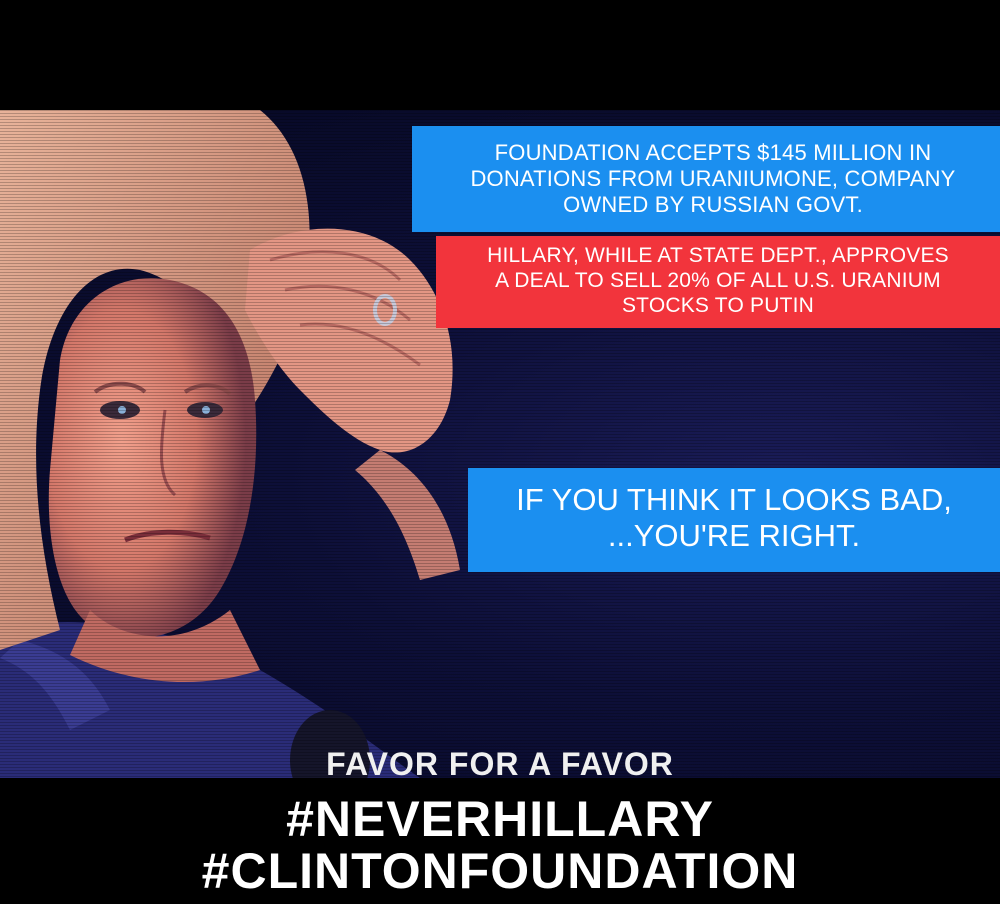  I want to click on favor-for-a-favor-caption: FAVOR FOR A FAVOR, so click(500, 764).